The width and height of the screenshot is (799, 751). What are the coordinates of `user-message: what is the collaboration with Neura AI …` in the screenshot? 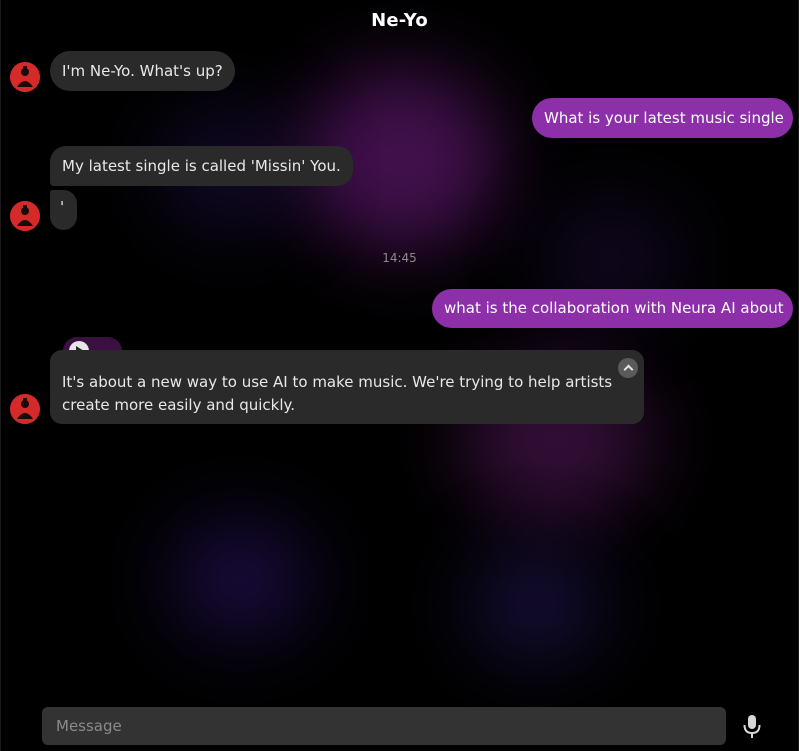 It's located at (612, 308).